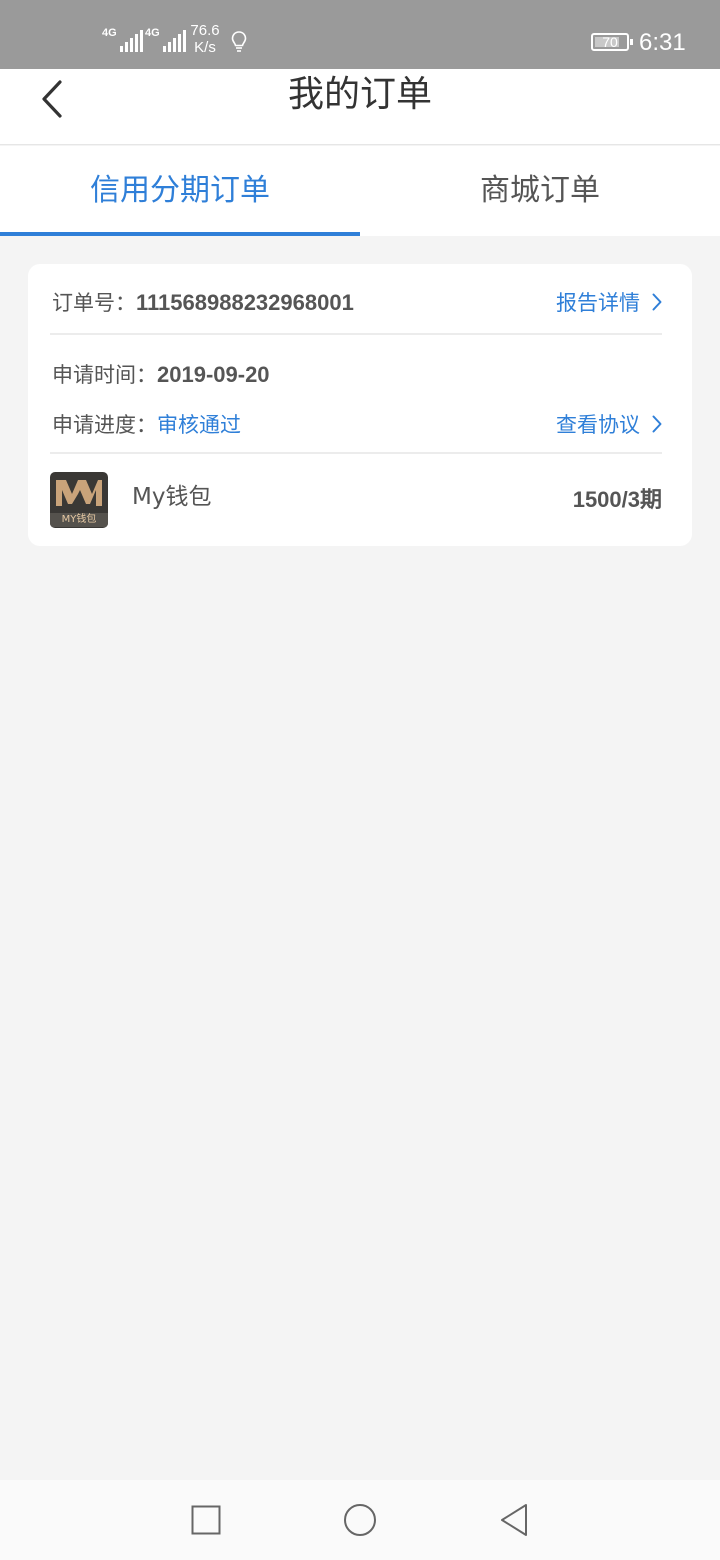 This screenshot has height=1560, width=720. I want to click on order-tabs: 信用分期订单 商城订单, so click(360, 191).